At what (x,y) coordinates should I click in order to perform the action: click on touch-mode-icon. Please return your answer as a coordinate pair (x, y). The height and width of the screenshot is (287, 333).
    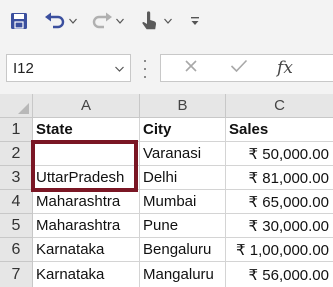
    Looking at the image, I should click on (149, 21).